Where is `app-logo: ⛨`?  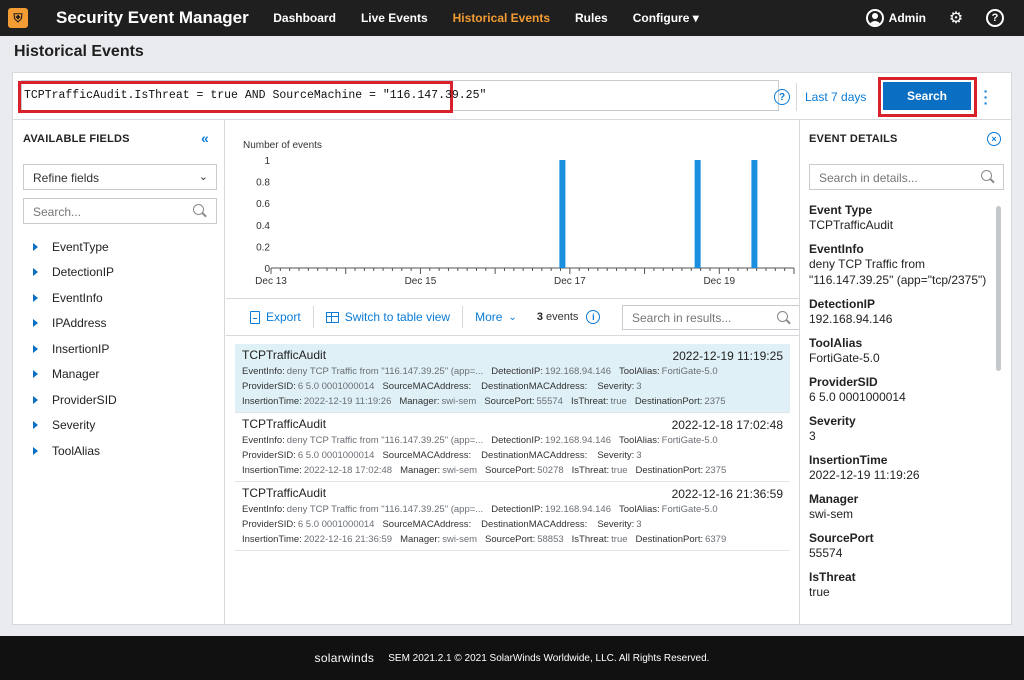 app-logo: ⛨ is located at coordinates (18, 18).